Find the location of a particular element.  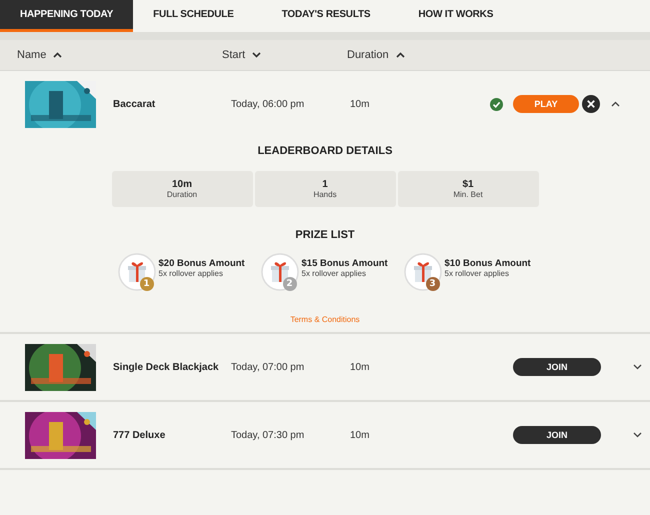

tab: HAPPENING TODAY is located at coordinates (67, 16).